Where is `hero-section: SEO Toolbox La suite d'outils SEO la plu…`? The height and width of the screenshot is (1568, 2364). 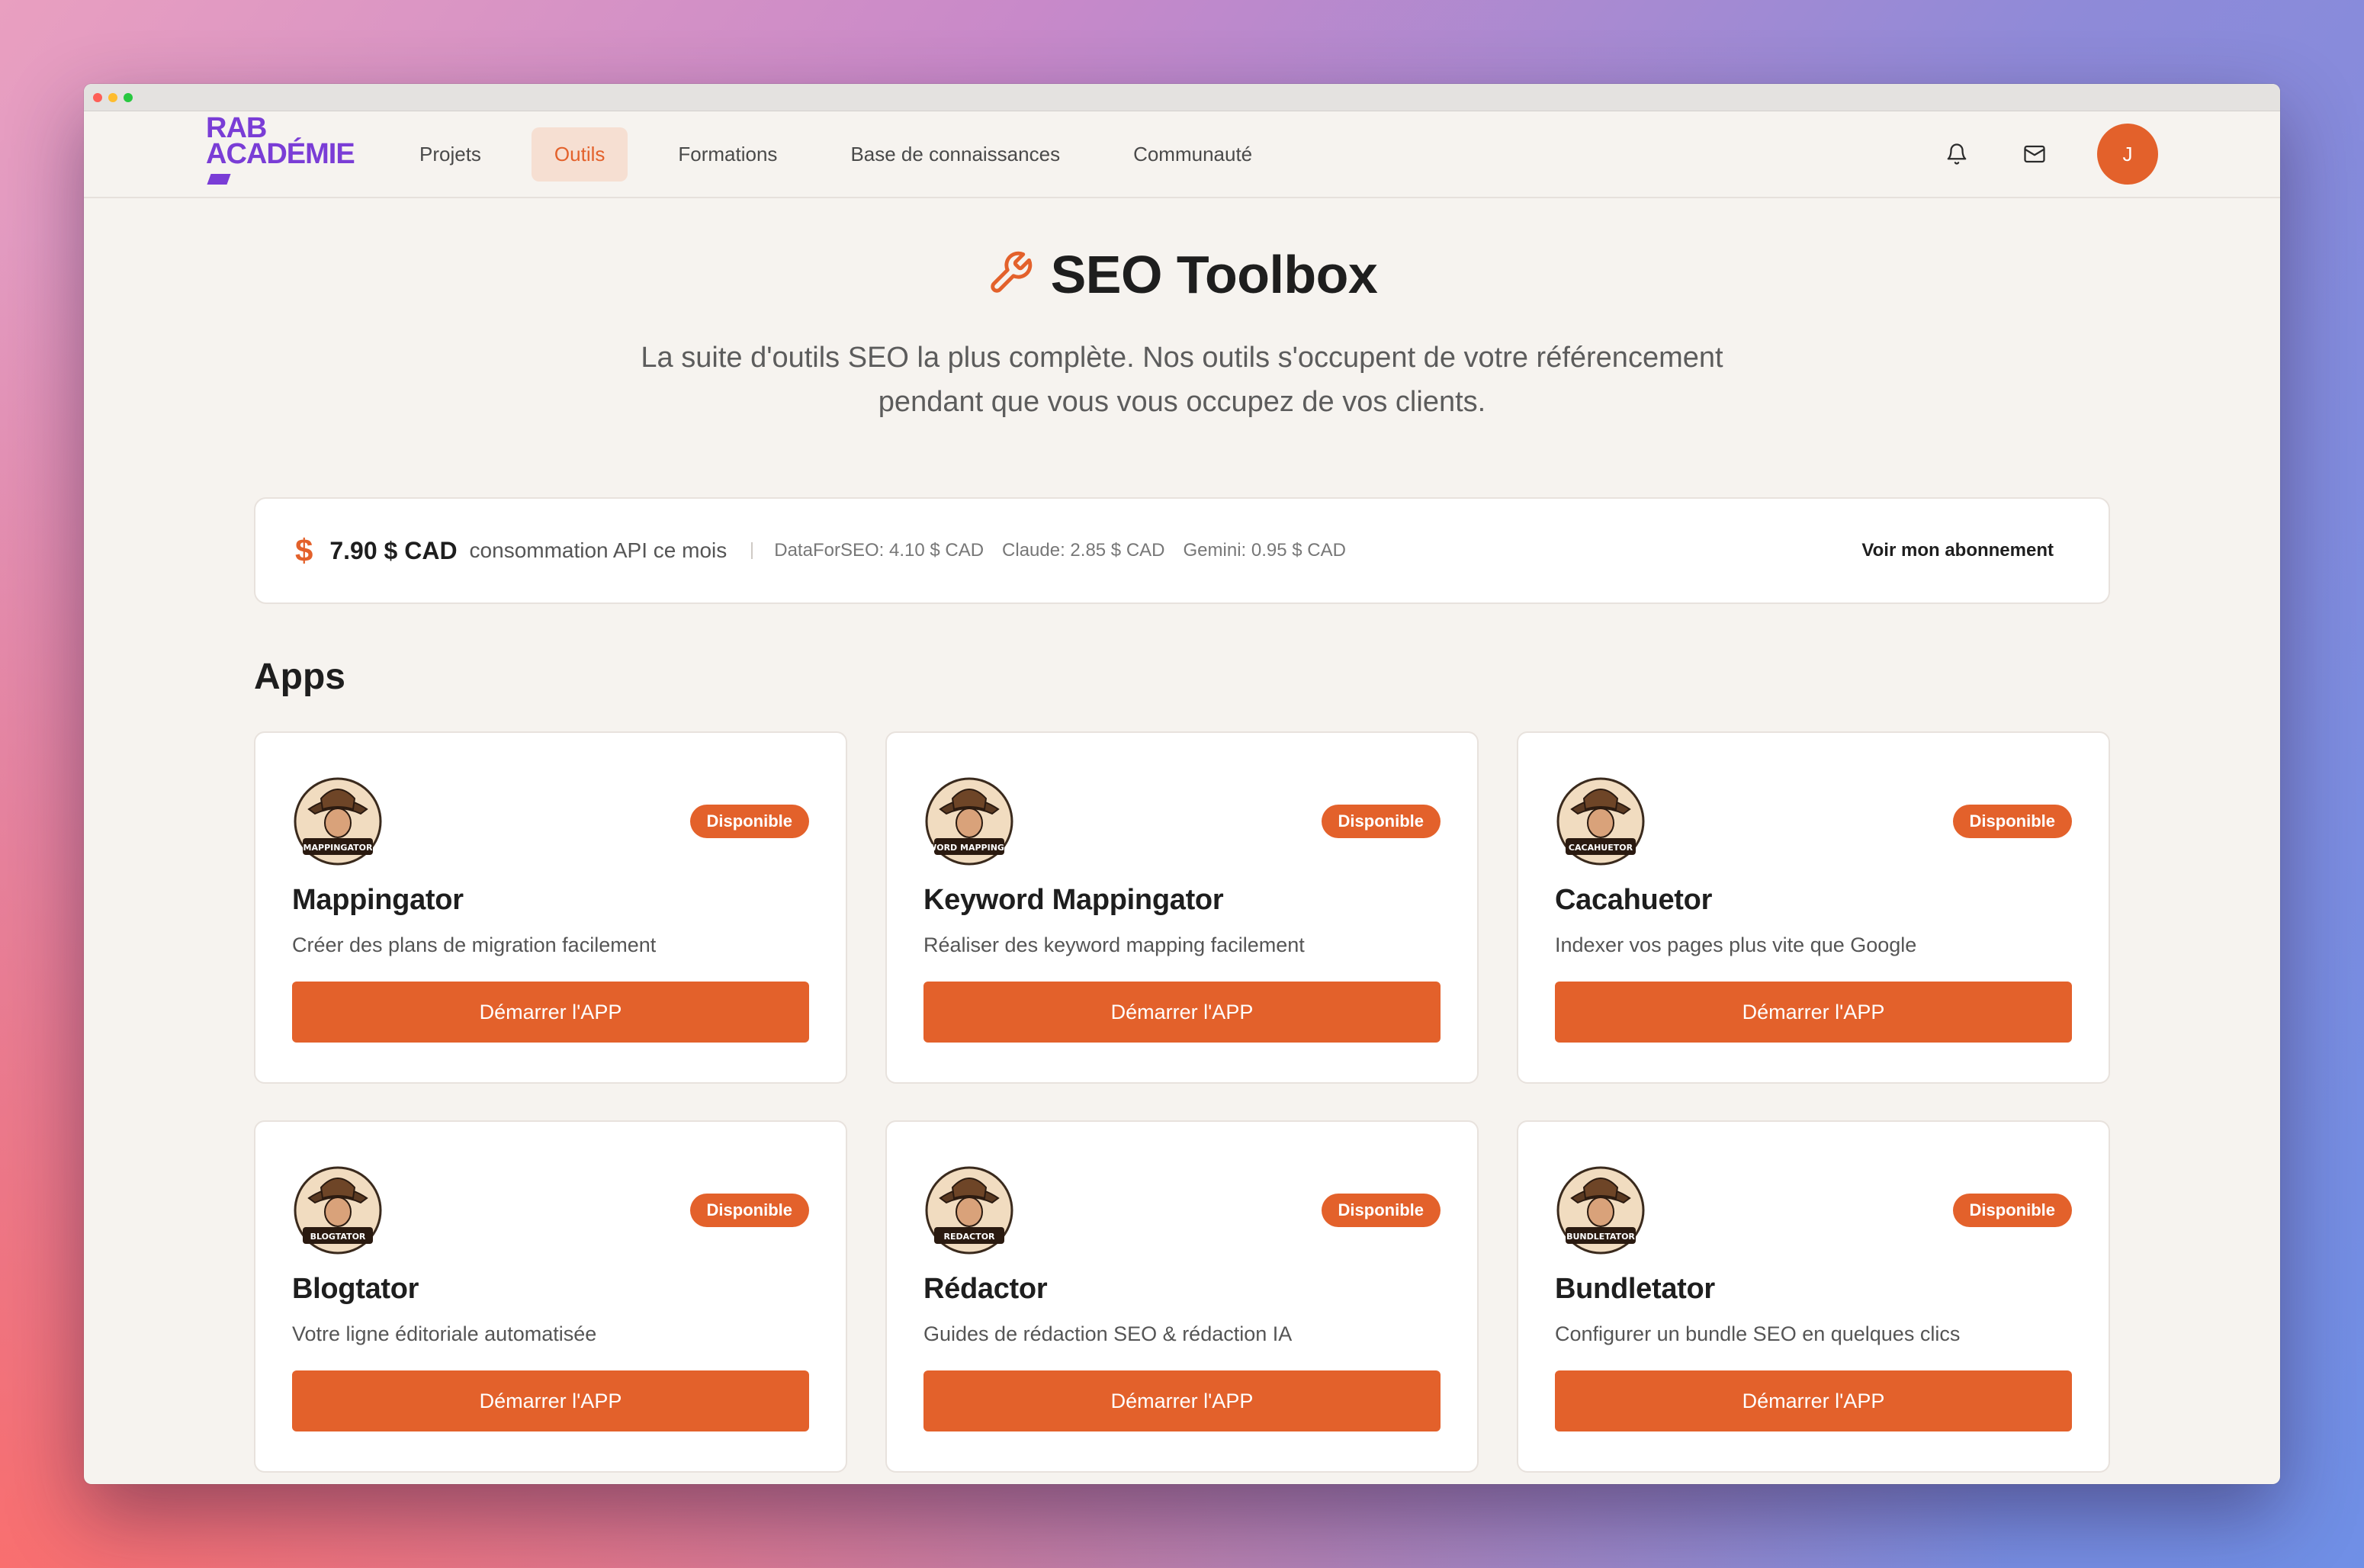
hero-section: SEO Toolbox La suite d'outils SEO la plu… is located at coordinates (1182, 311).